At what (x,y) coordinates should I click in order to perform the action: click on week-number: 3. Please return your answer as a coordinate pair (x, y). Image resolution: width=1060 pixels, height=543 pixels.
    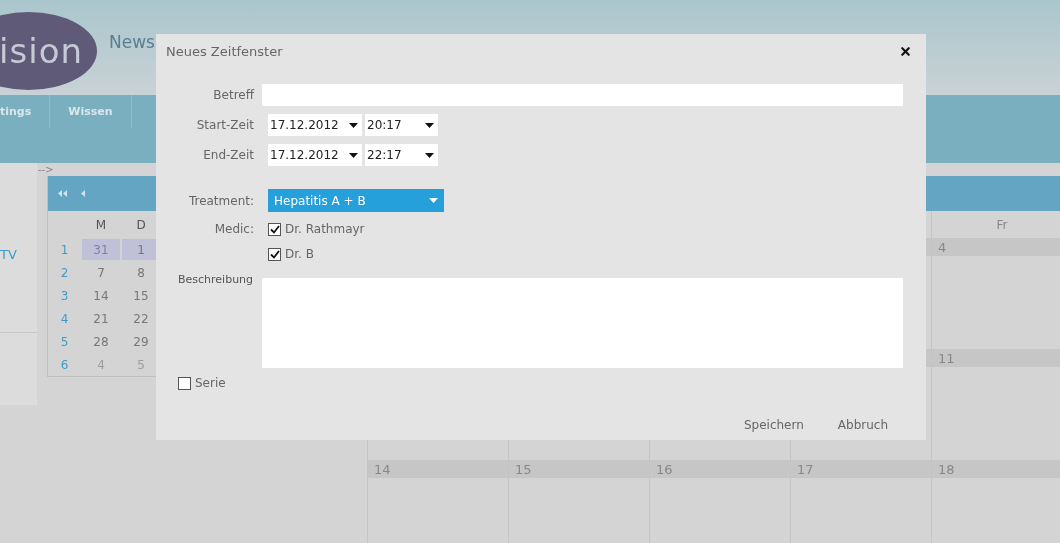
    Looking at the image, I should click on (64, 295).